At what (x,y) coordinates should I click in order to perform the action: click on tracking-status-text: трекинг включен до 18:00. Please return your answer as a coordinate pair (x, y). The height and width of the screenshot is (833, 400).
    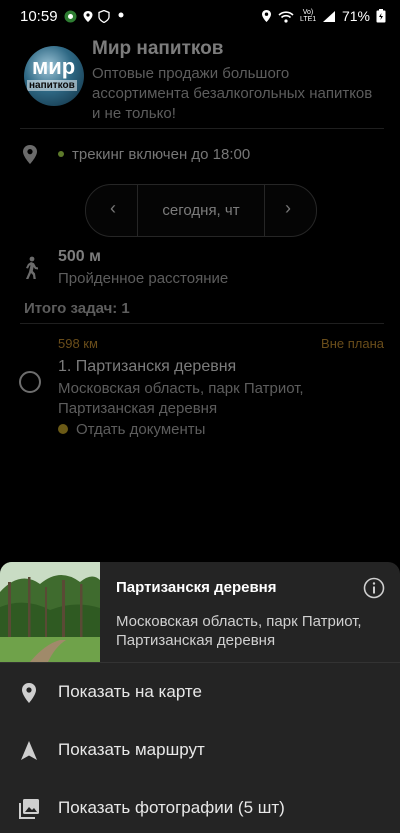
    Looking at the image, I should click on (161, 154).